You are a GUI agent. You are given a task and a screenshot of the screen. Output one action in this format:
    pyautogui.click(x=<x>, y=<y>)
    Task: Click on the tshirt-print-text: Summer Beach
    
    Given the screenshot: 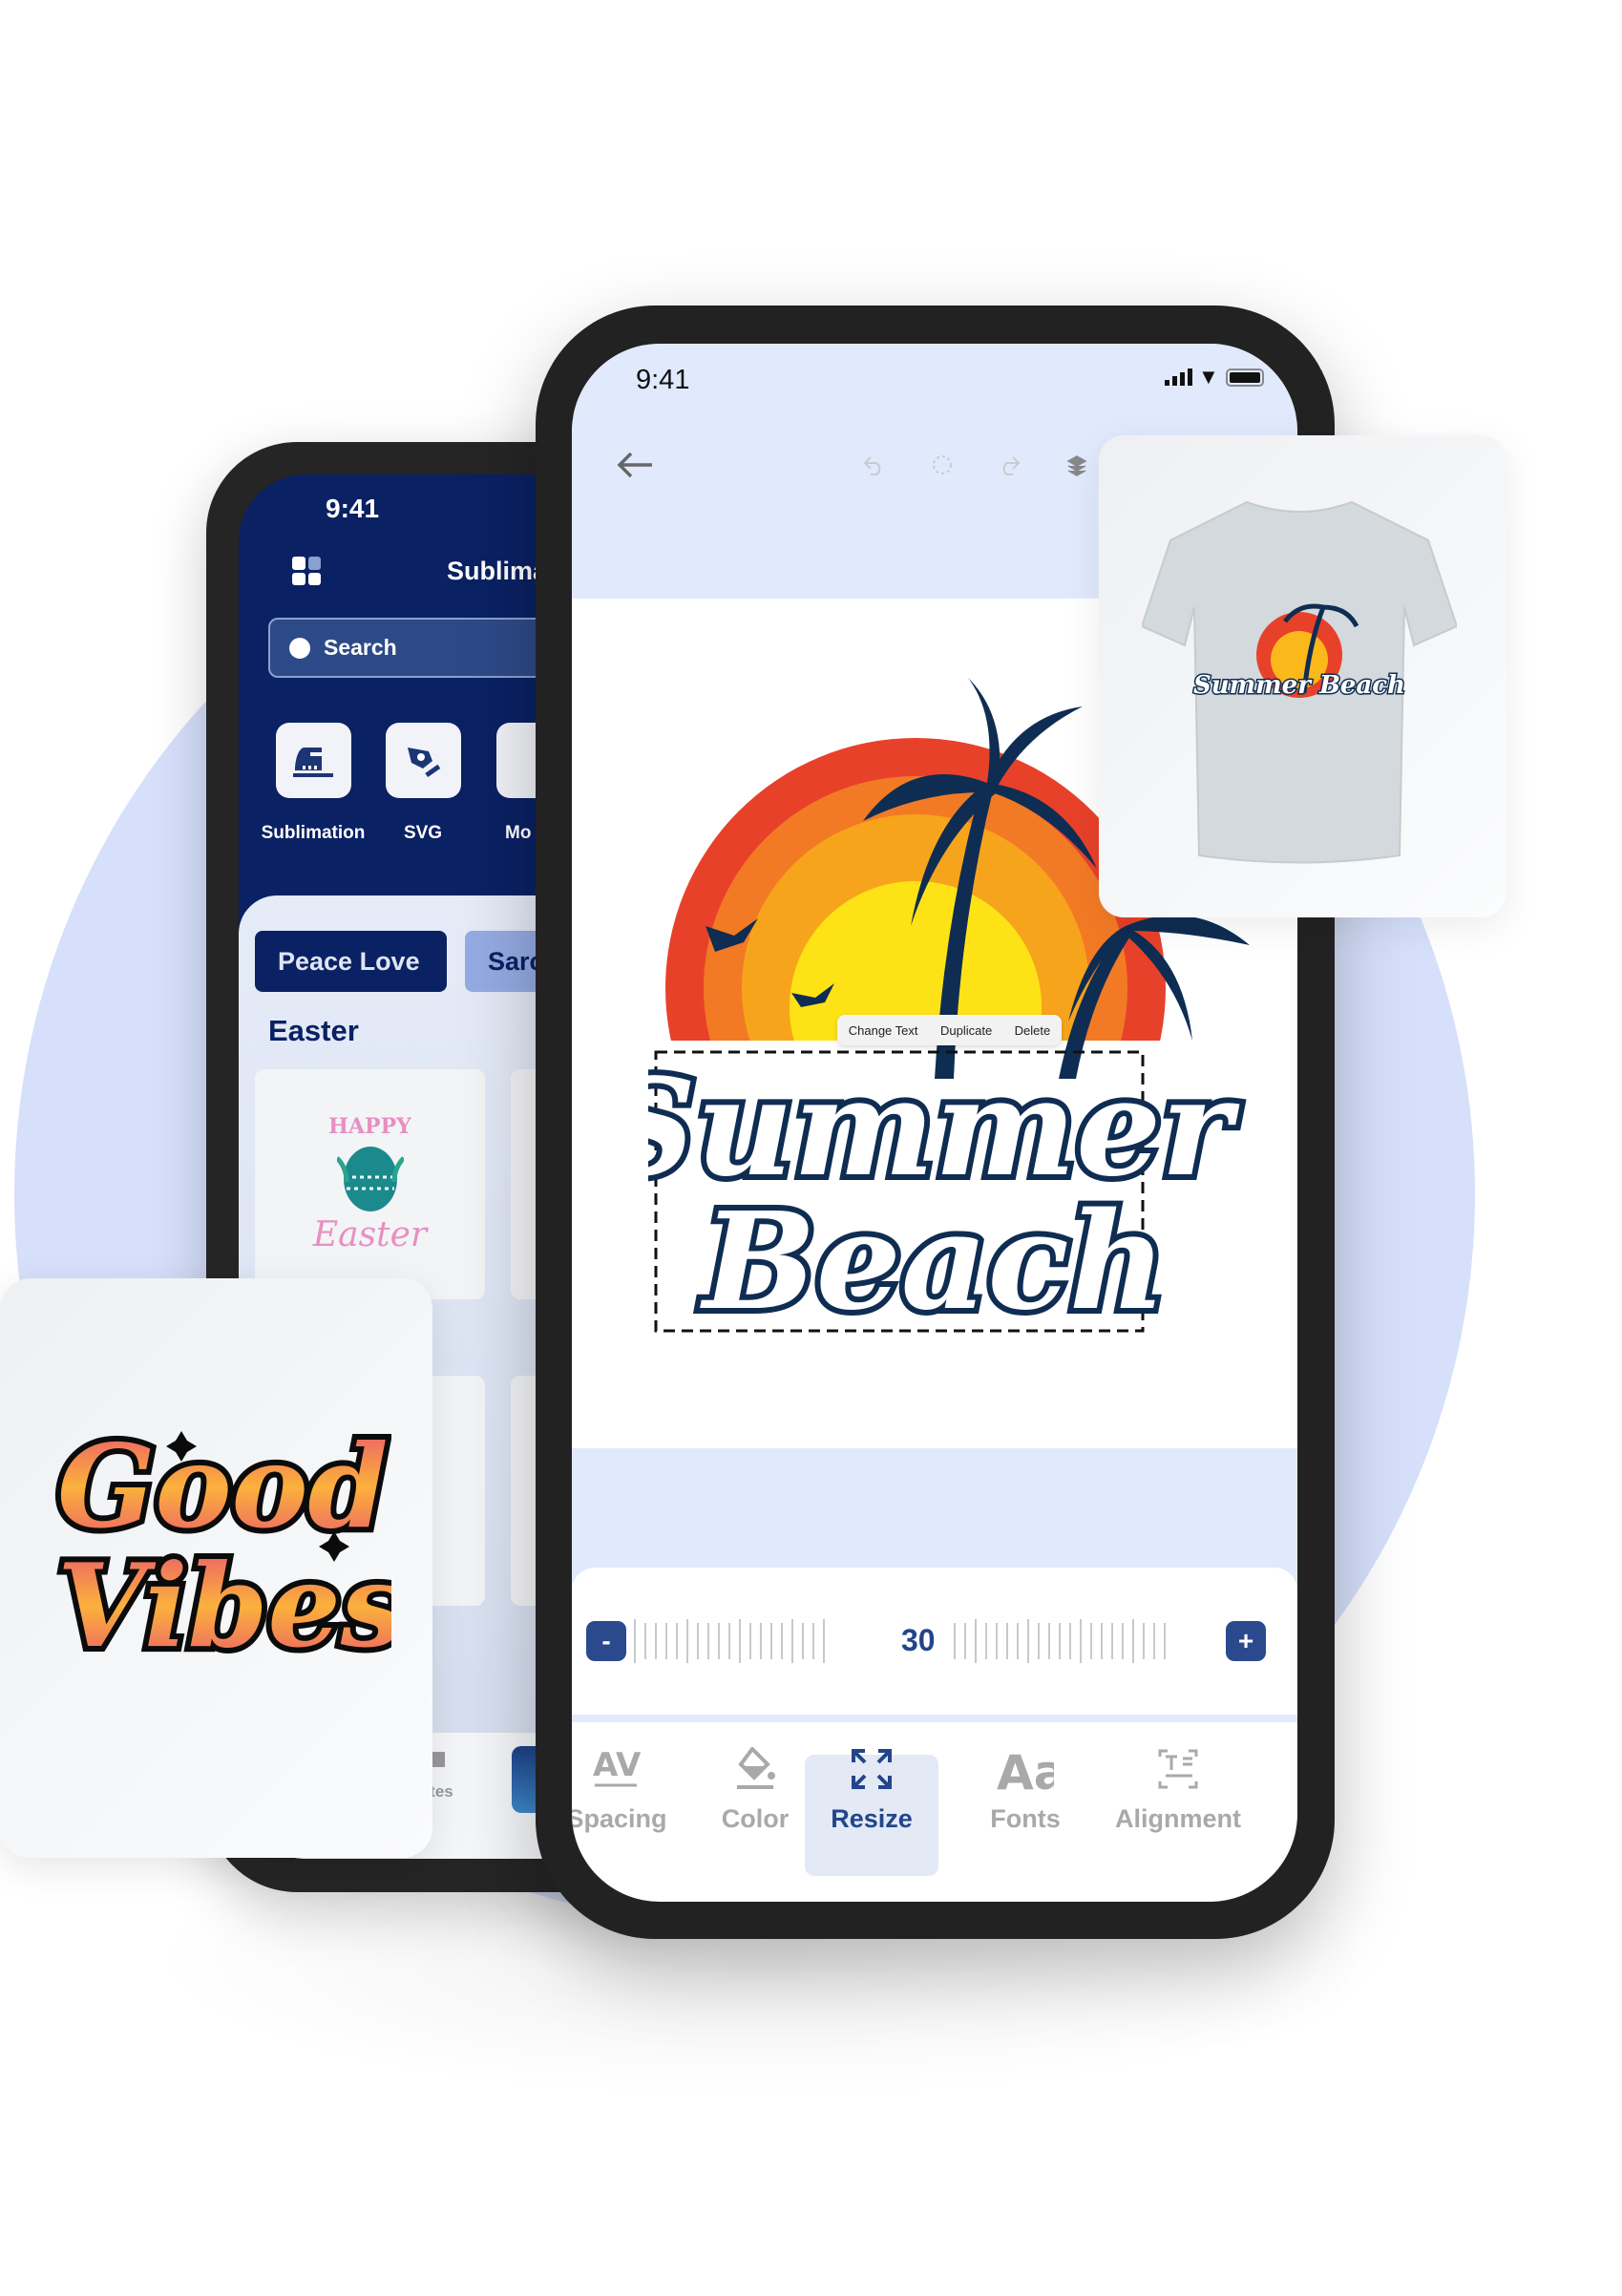 What is the action you would take?
    pyautogui.click(x=1299, y=685)
    